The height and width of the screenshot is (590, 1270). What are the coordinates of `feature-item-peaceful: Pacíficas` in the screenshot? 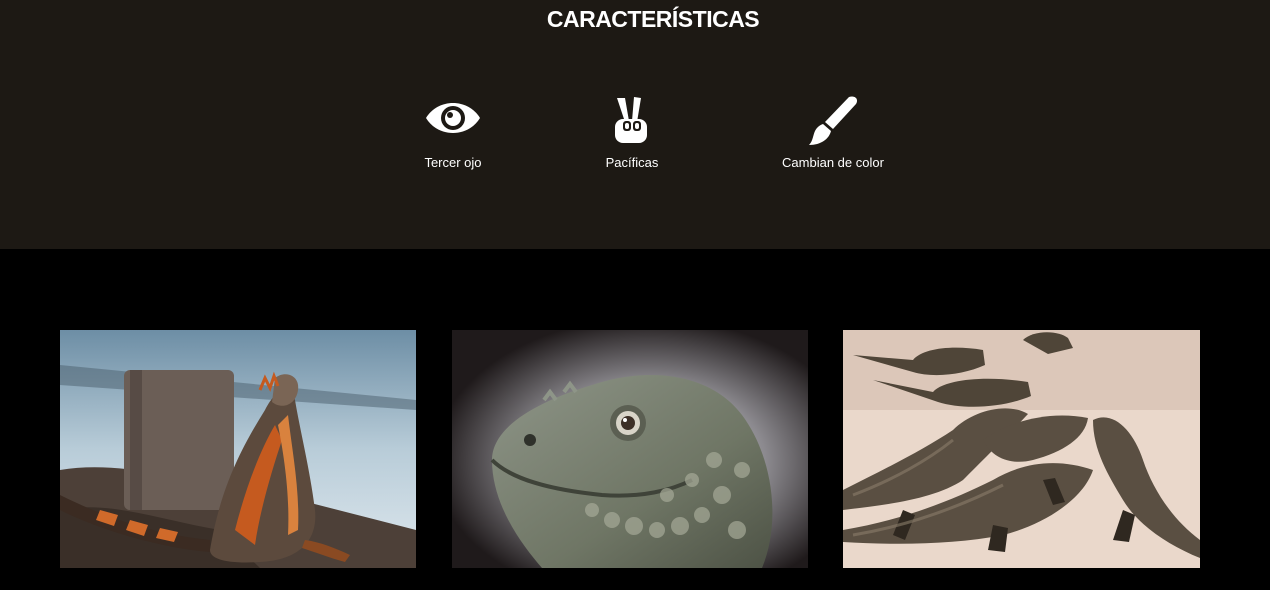 It's located at (632, 132).